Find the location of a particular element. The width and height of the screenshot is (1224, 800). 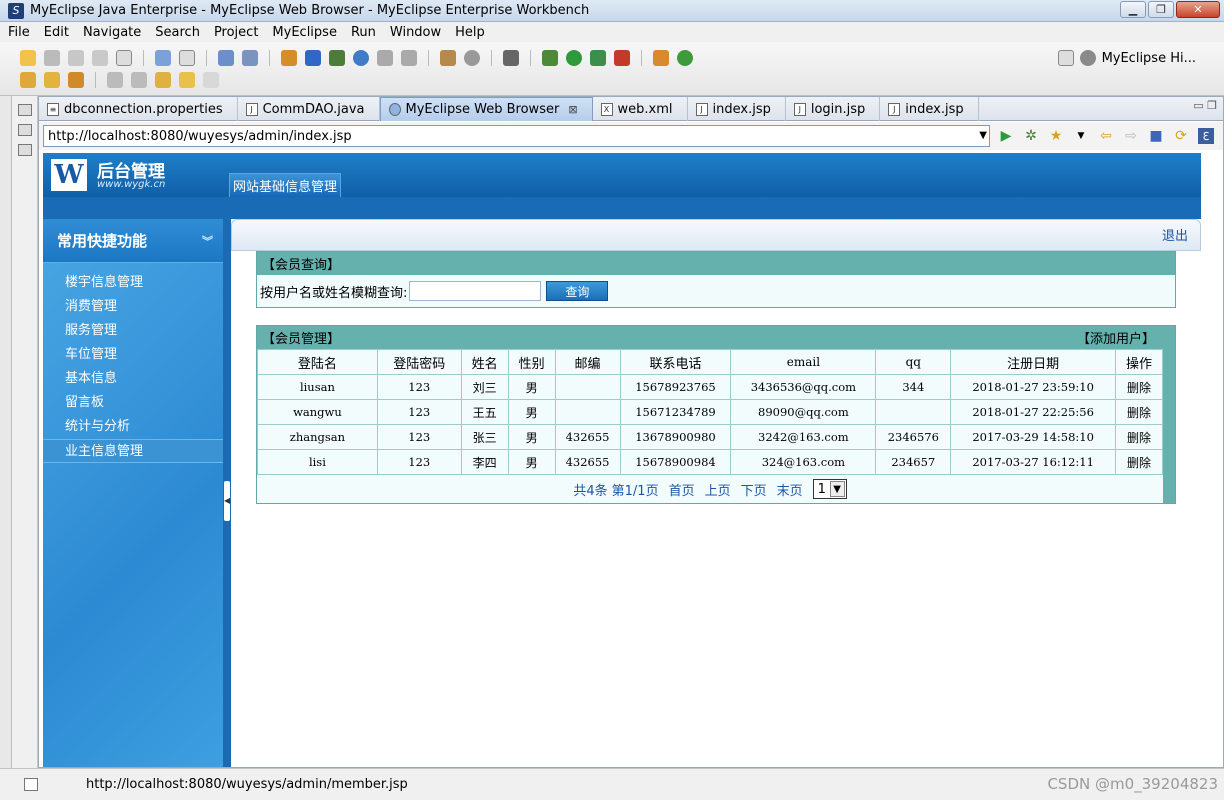

sidebar-item-parking: 车位管理 is located at coordinates (133, 355).